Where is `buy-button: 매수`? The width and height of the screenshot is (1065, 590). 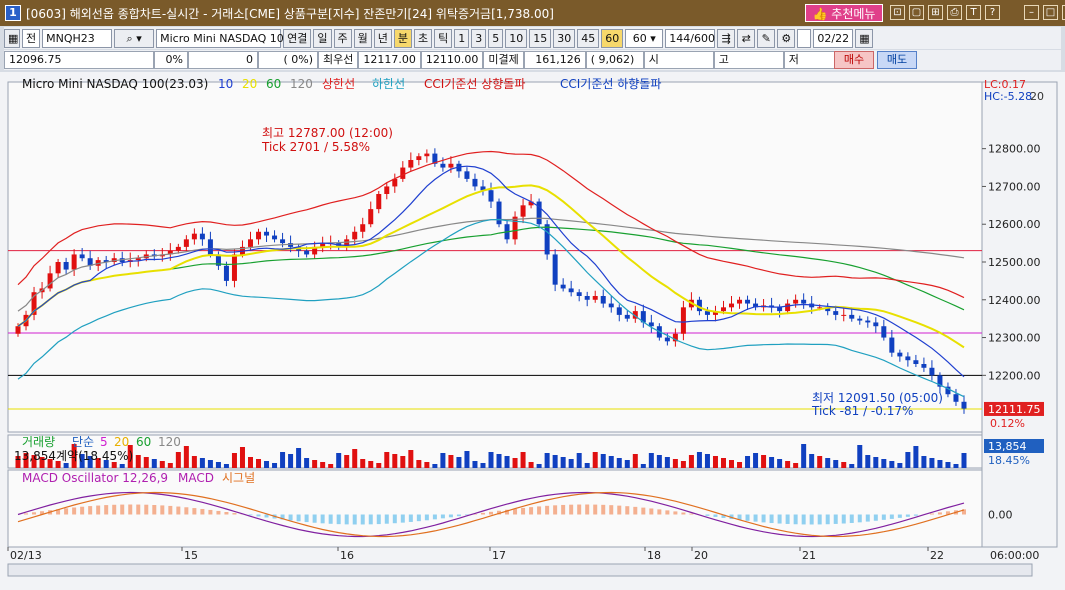
buy-button: 매수 is located at coordinates (854, 60).